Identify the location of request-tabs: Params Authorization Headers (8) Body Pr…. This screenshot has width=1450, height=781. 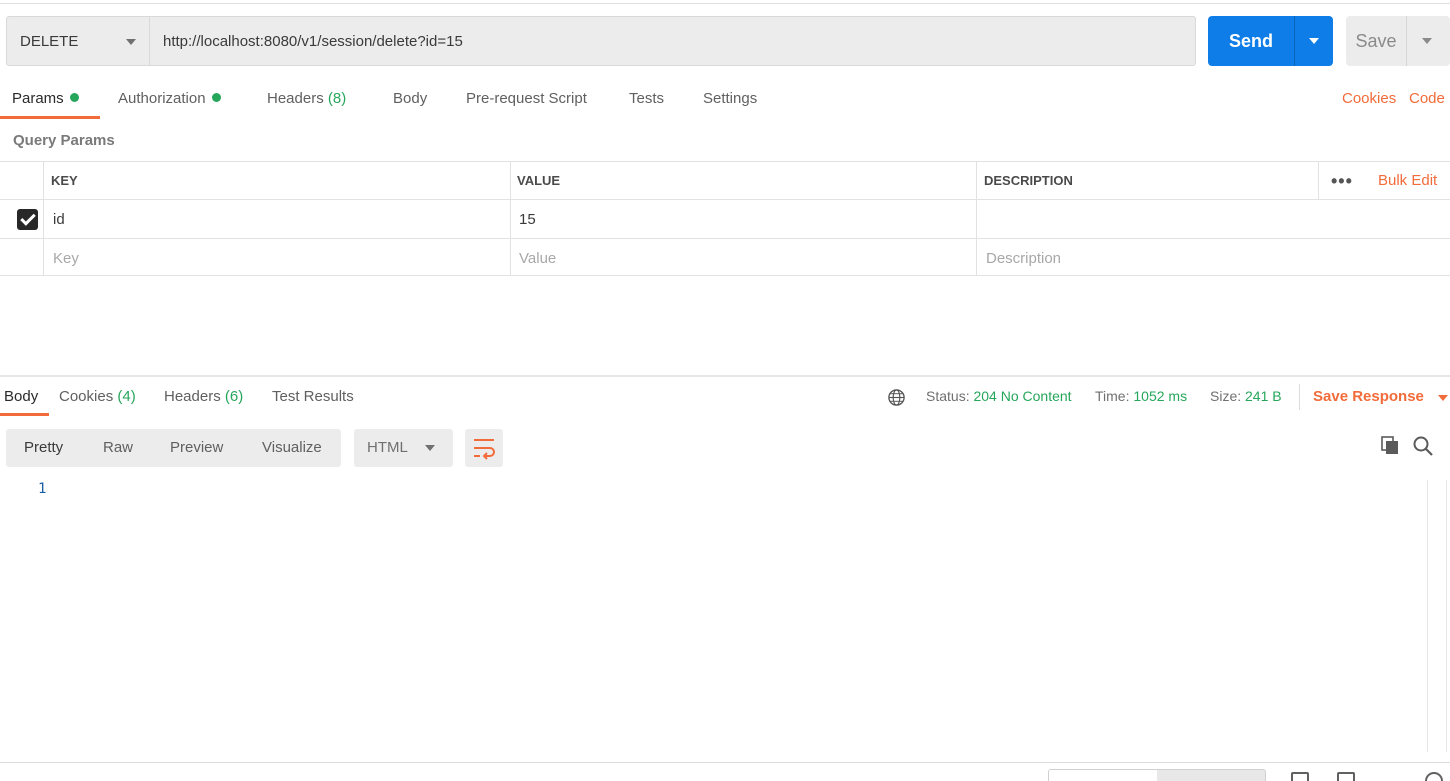
(725, 100).